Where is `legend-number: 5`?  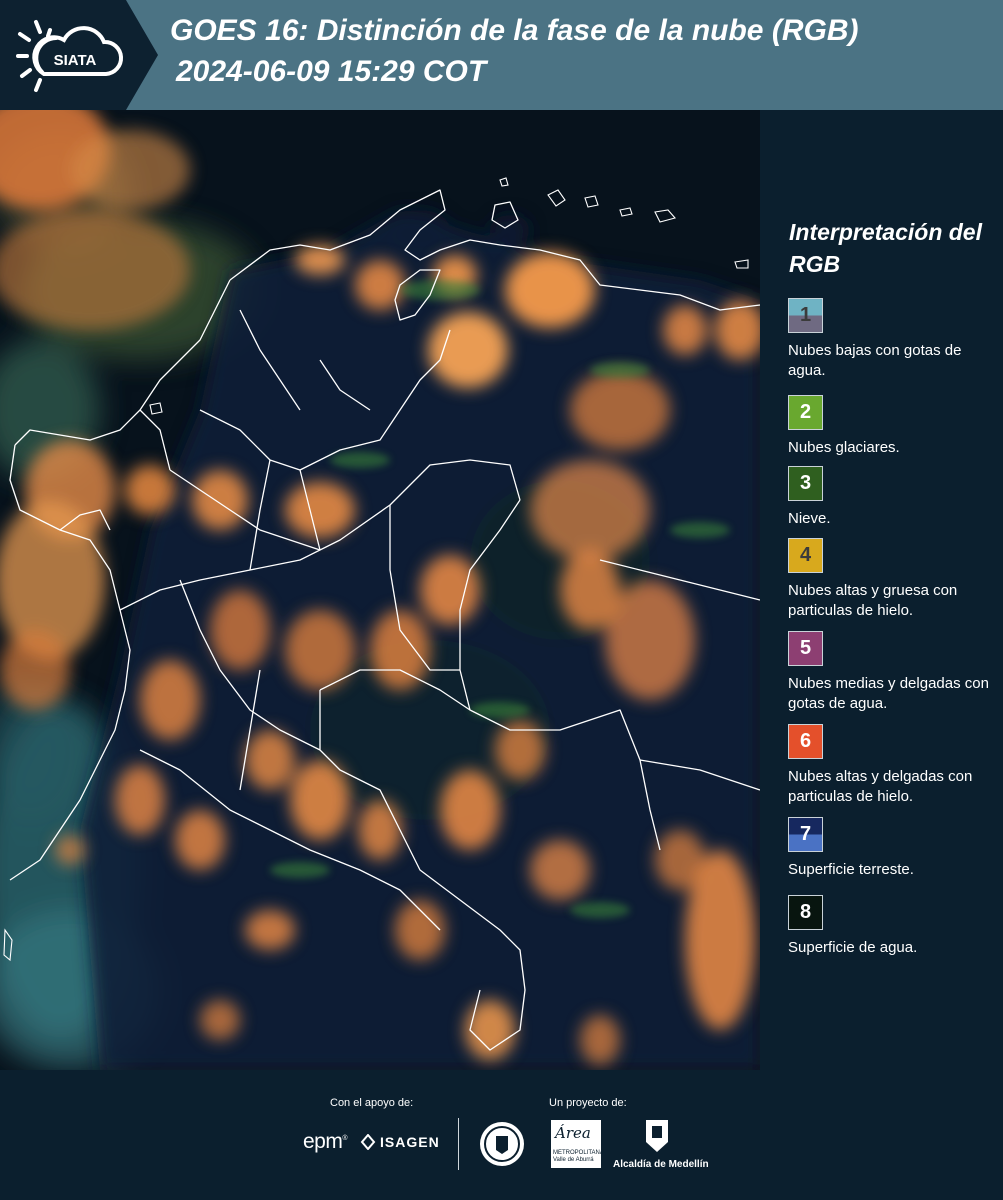 legend-number: 5 is located at coordinates (805, 648).